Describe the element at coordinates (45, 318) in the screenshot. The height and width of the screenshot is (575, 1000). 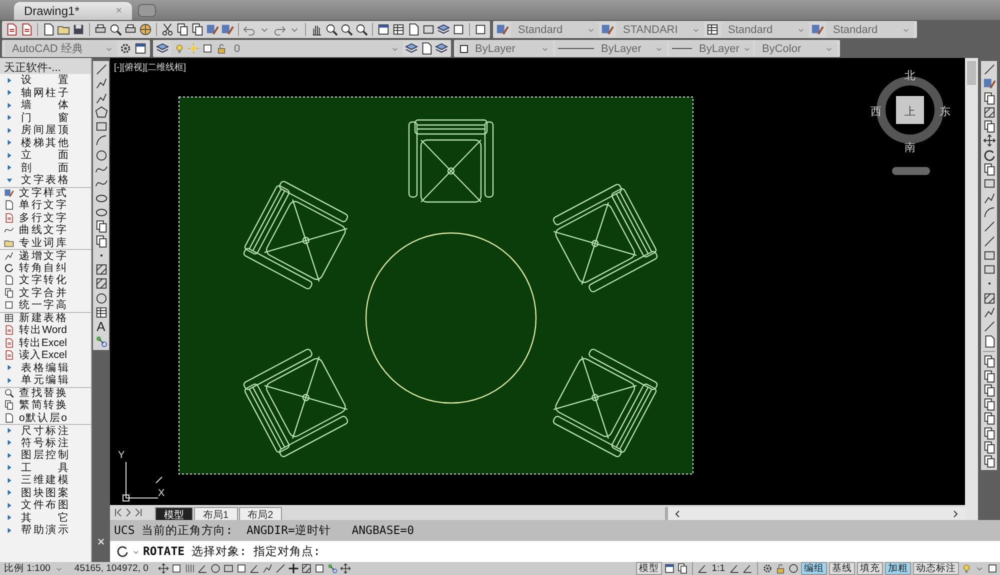
I see `panel-item: 新建表格` at that location.